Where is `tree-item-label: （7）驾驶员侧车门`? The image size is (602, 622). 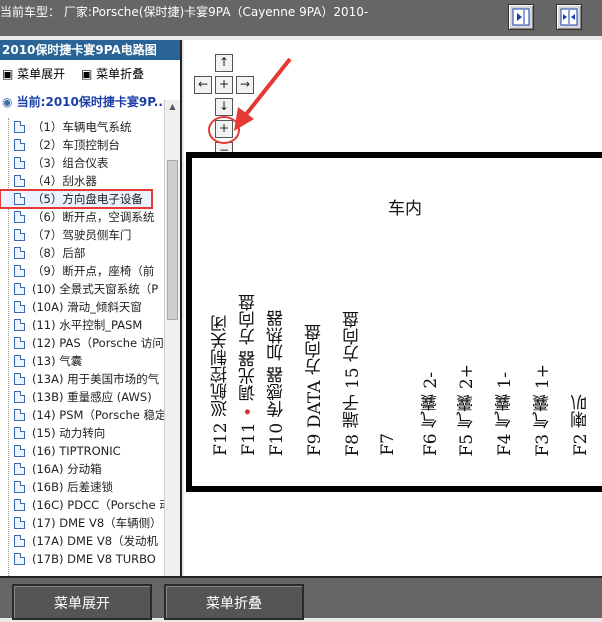 tree-item-label: （7）驾驶员侧车门 is located at coordinates (82, 235).